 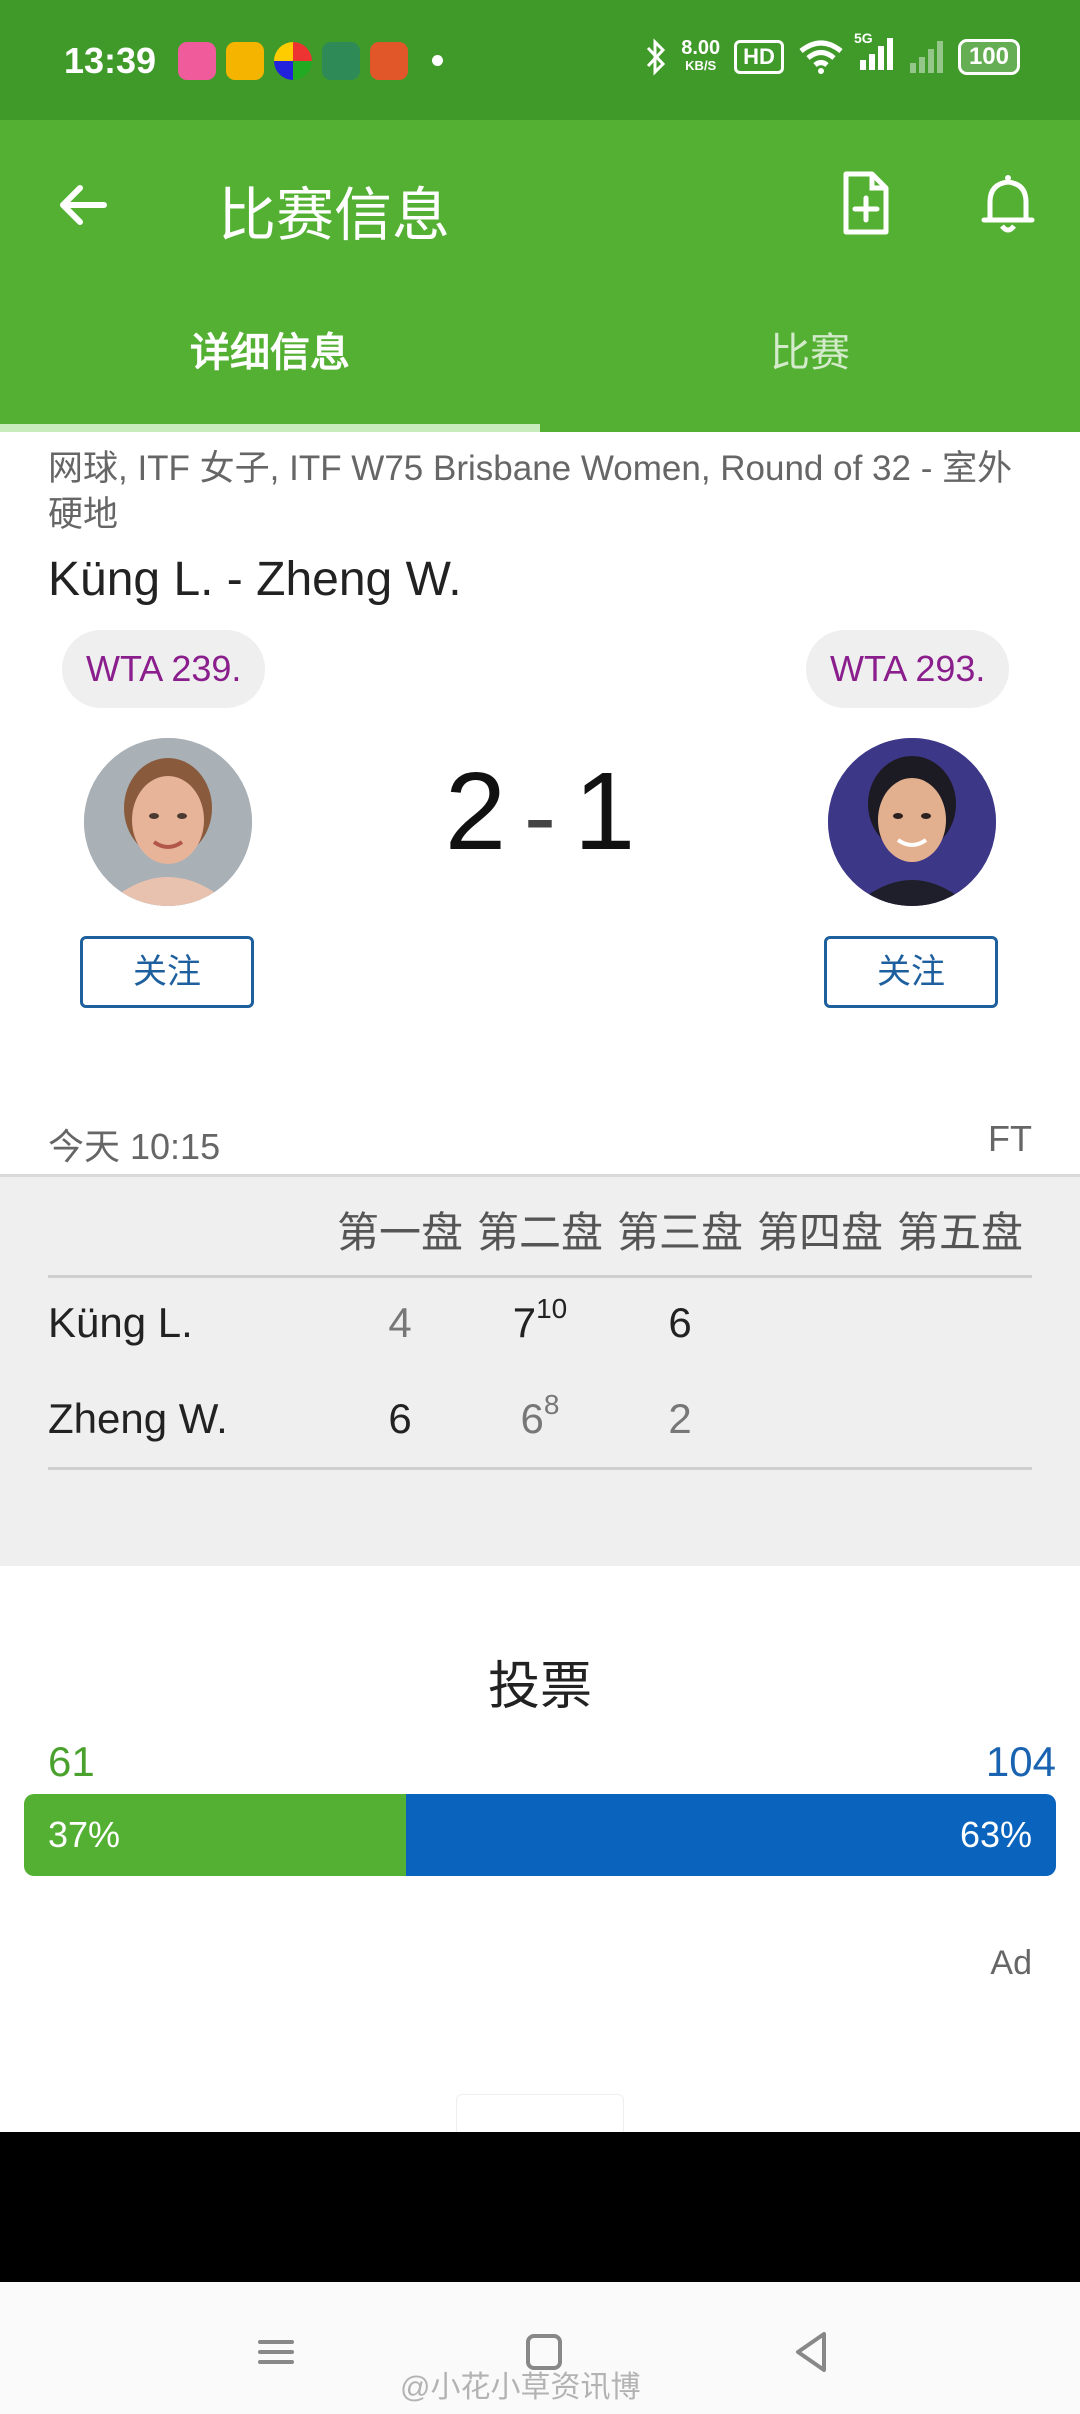 I want to click on set-games: 4, so click(x=400, y=1322).